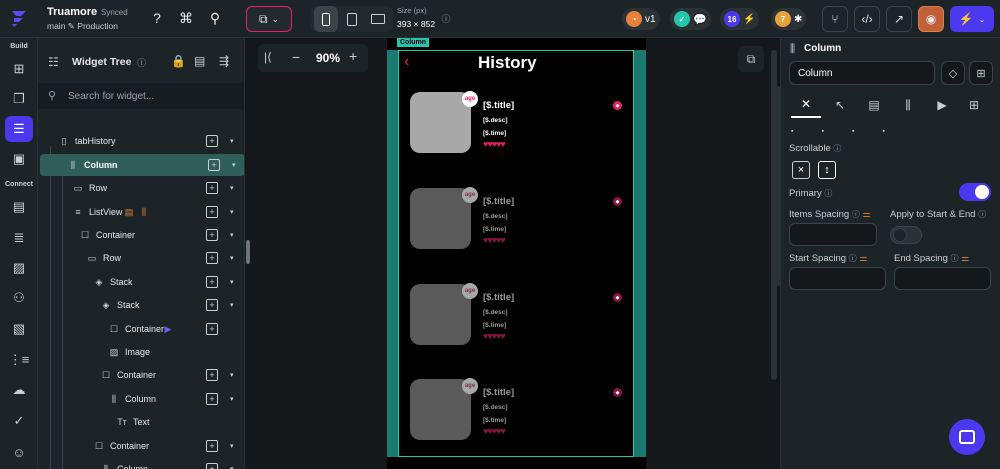  Describe the element at coordinates (827, 170) in the screenshot. I see `scroll-vertical-option: ↕` at that location.